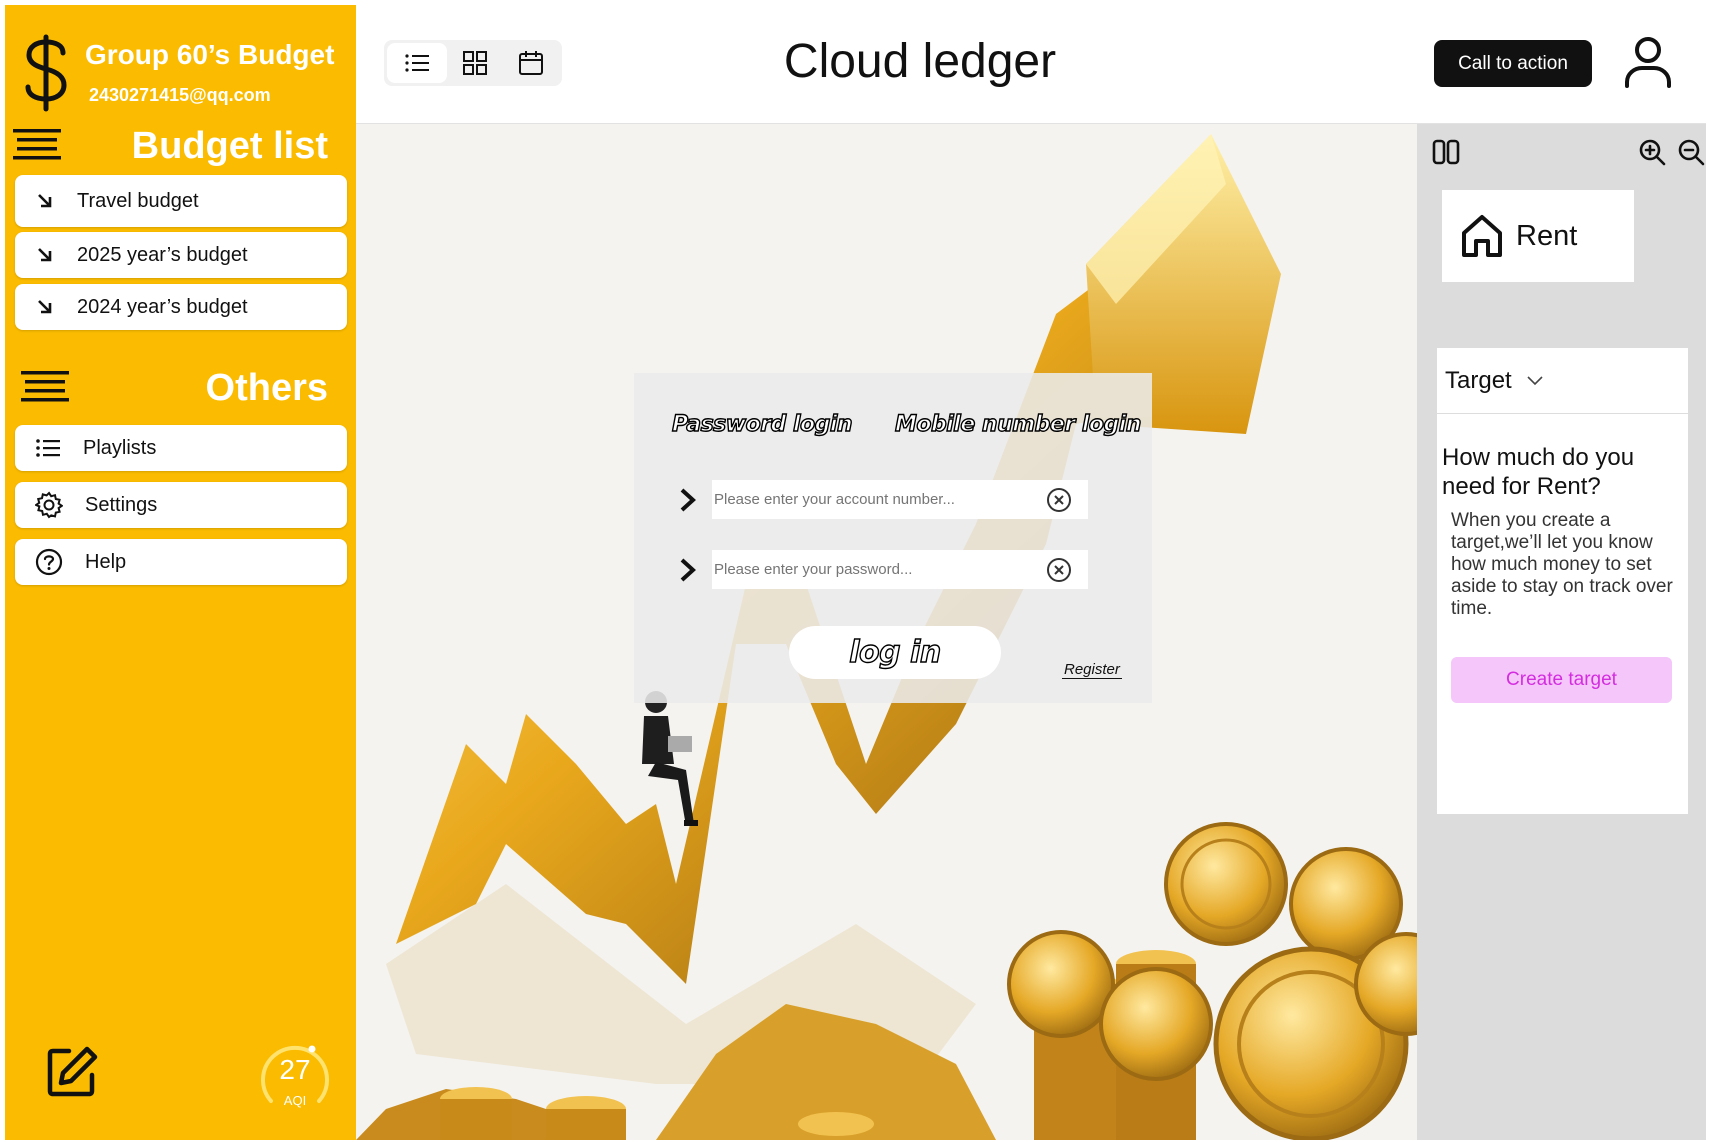 The height and width of the screenshot is (1142, 1711). I want to click on target-dropdown: Target, so click(1562, 381).